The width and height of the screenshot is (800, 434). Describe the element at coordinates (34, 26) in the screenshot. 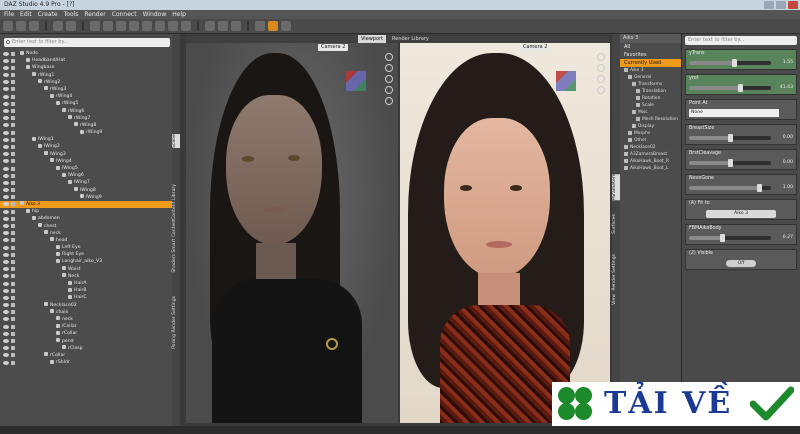

I see `save-icon` at that location.